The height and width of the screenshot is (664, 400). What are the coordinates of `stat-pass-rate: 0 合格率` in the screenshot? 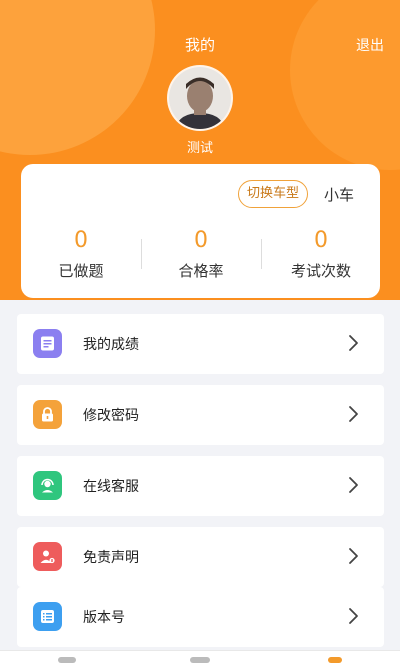 It's located at (201, 254).